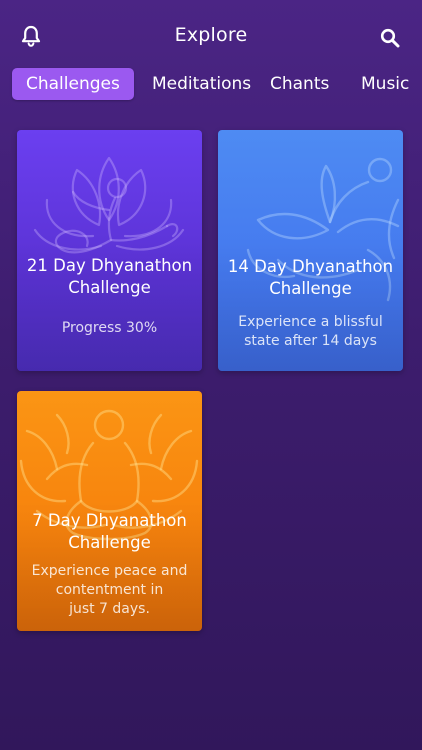 The height and width of the screenshot is (750, 422). What do you see at coordinates (109, 265) in the screenshot?
I see `card-title-line1: 21 Day Dhyanathon` at bounding box center [109, 265].